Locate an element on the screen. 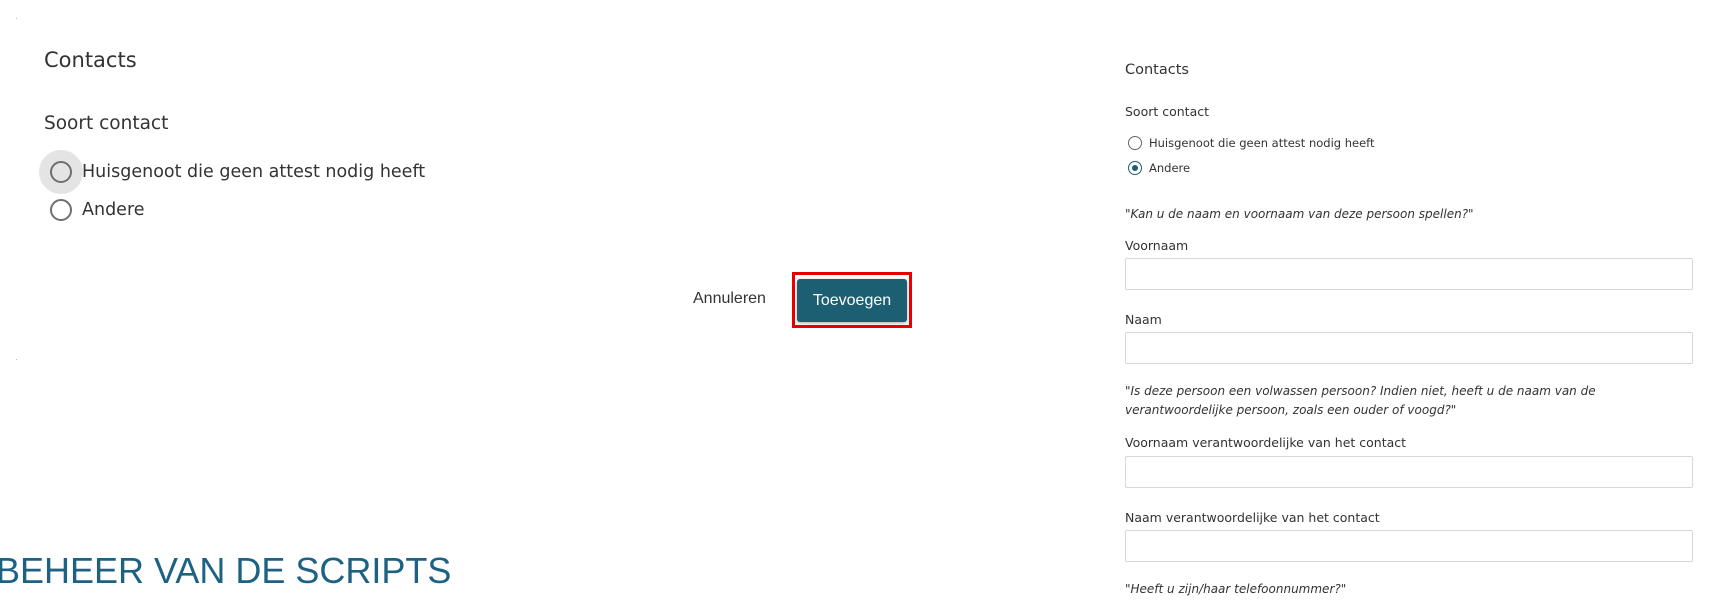 This screenshot has width=1714, height=610. voornaam-input is located at coordinates (1409, 274).